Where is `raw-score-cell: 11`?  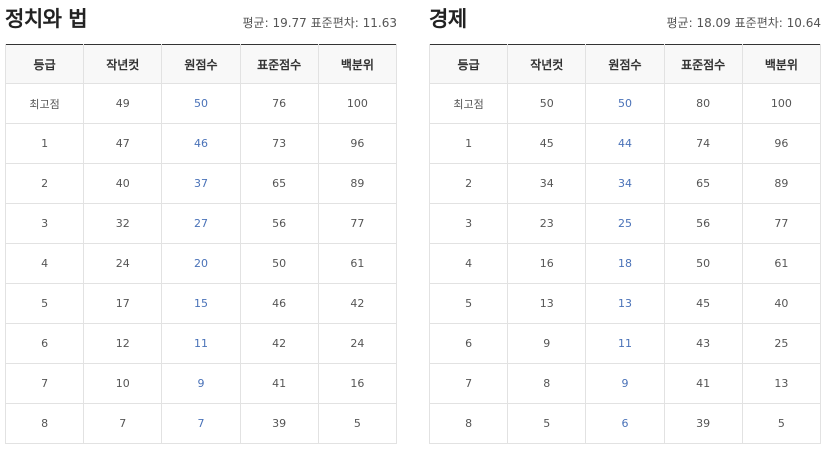 raw-score-cell: 11 is located at coordinates (201, 343).